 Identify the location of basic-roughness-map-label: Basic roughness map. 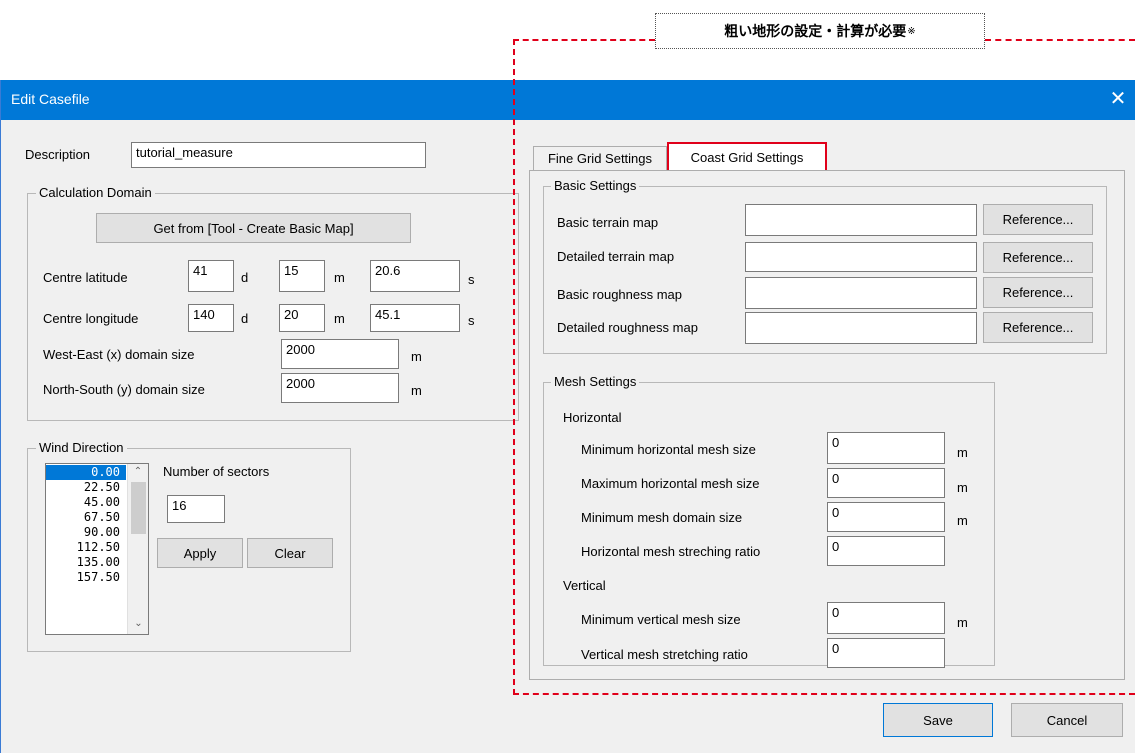
(620, 294).